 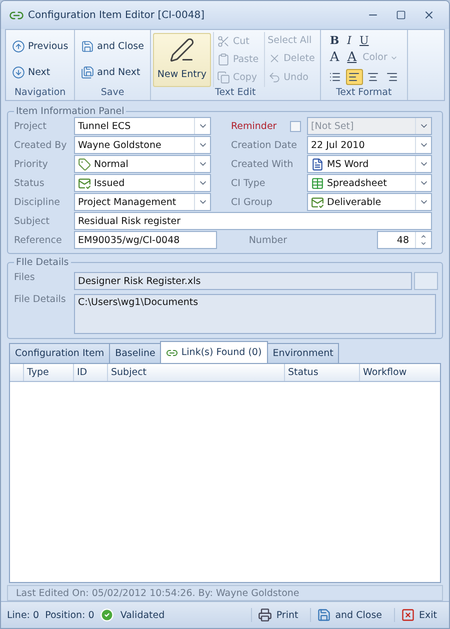 I want to click on format-button: U, so click(x=364, y=40).